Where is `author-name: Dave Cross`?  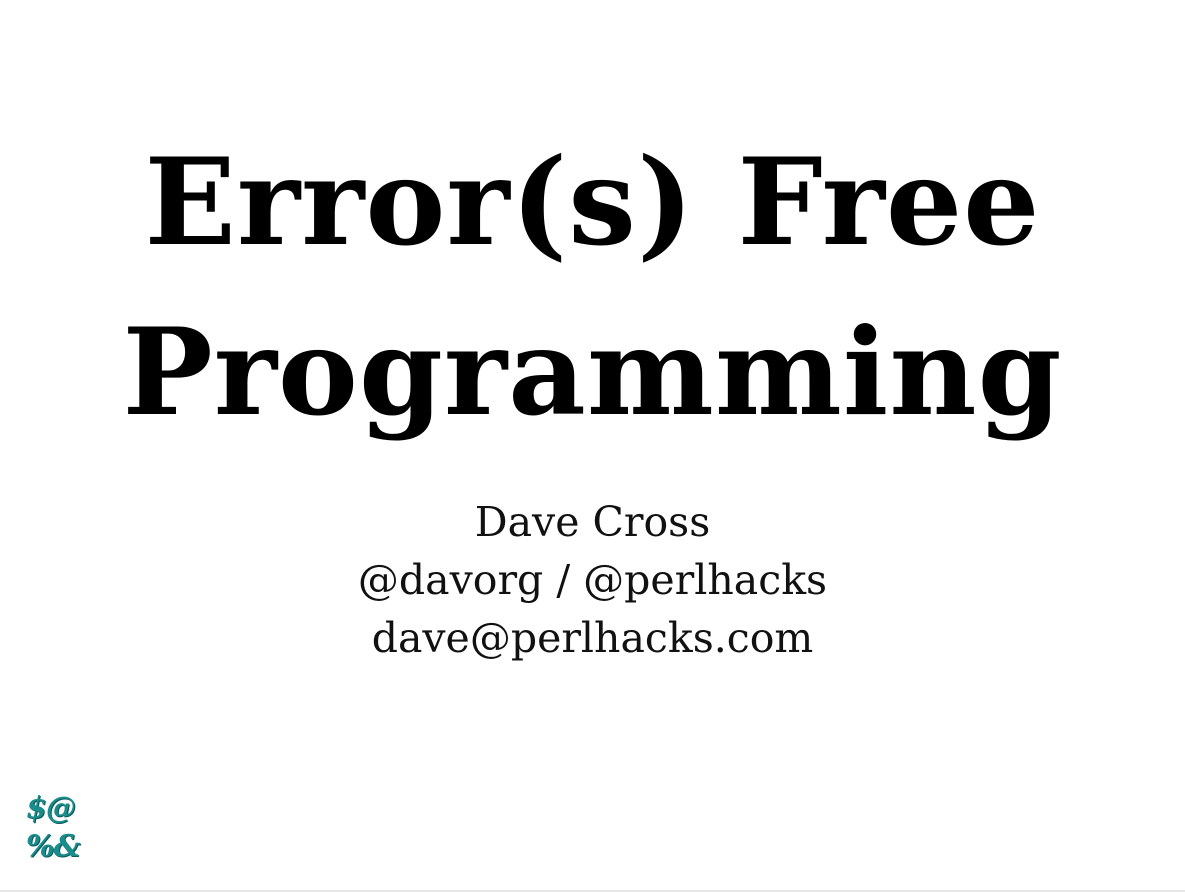
author-name: Dave Cross is located at coordinates (592, 522).